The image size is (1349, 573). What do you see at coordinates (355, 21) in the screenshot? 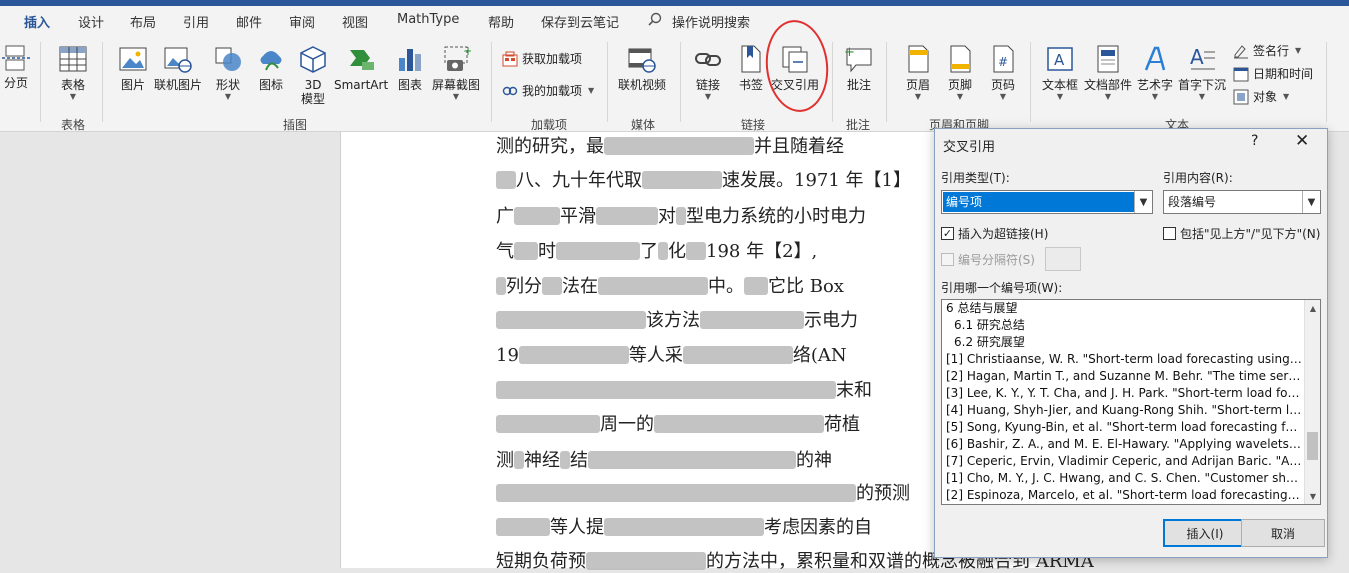
I see `tab-view: 视图` at bounding box center [355, 21].